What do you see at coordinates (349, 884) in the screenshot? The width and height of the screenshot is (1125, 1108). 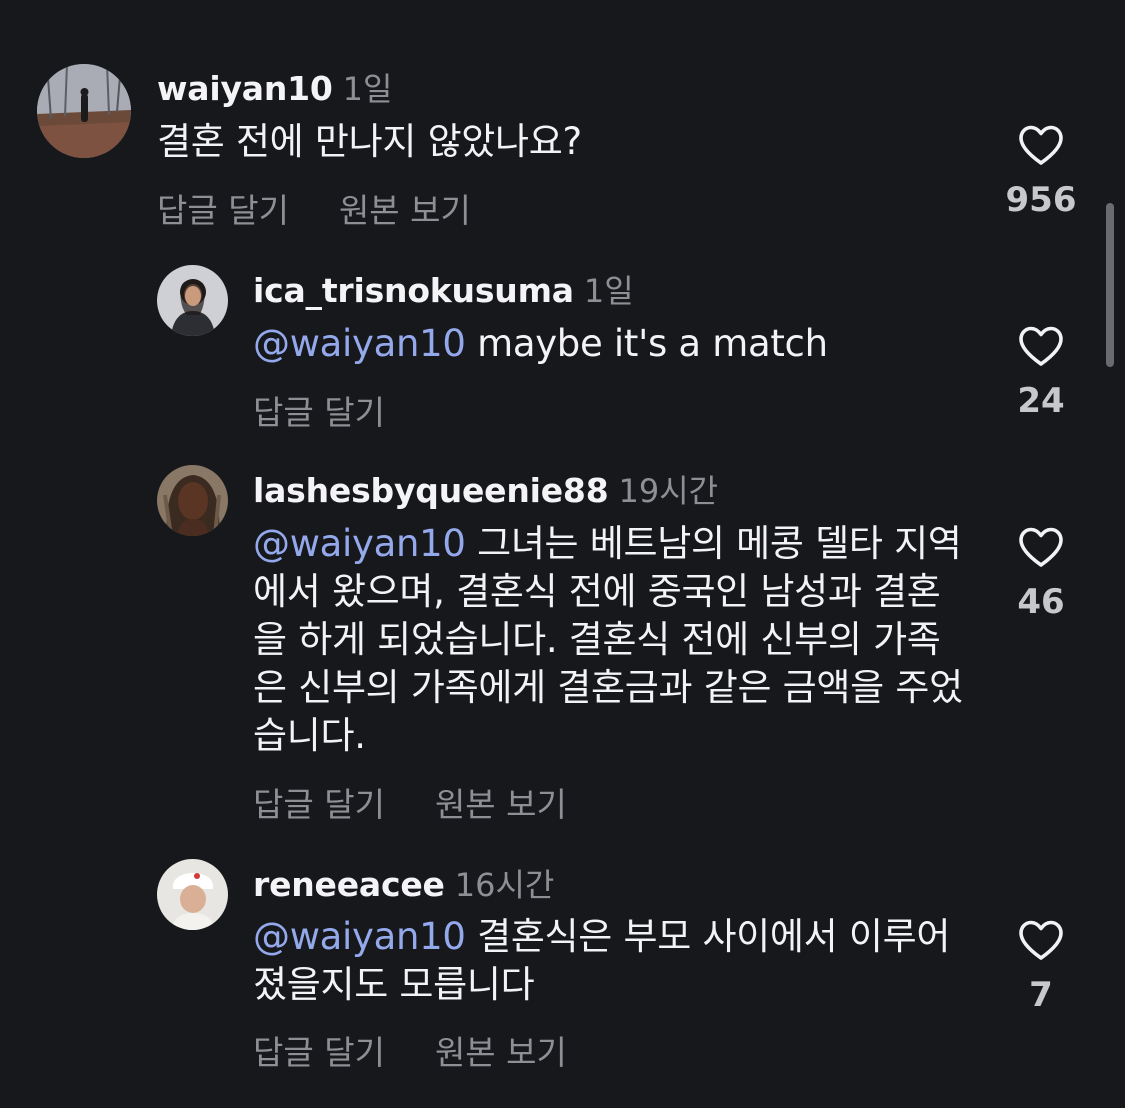 I see `comment-username: reneeacee` at bounding box center [349, 884].